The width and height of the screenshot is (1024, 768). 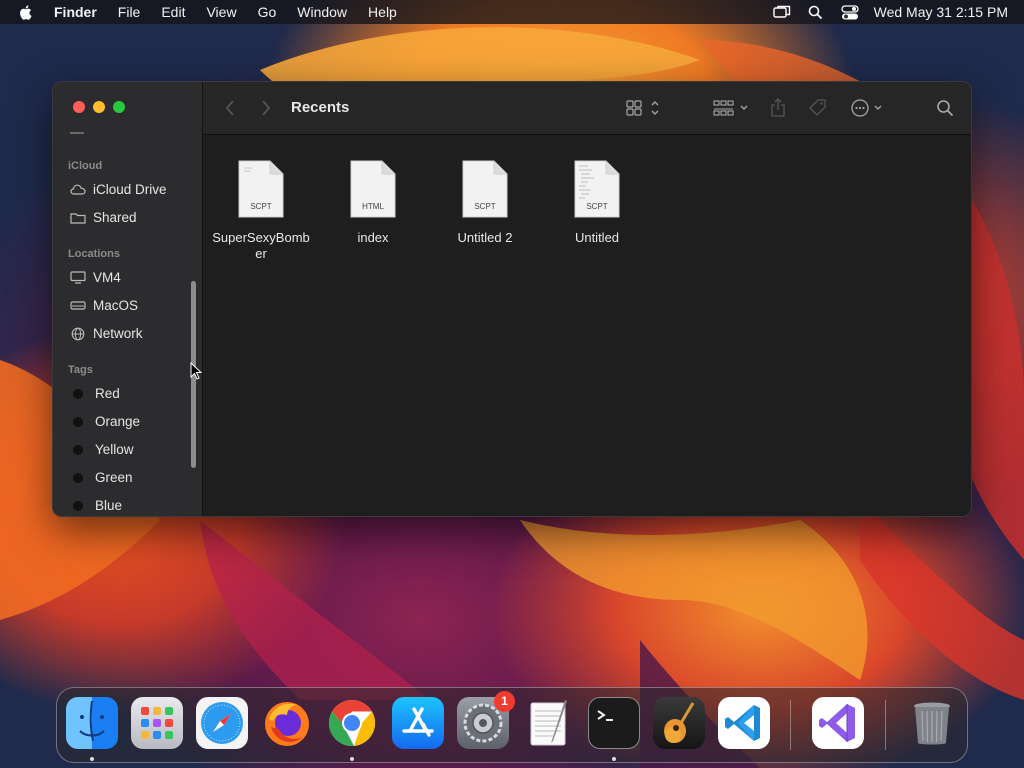 I want to click on sidebar-item-shared: Shared, so click(x=103, y=217).